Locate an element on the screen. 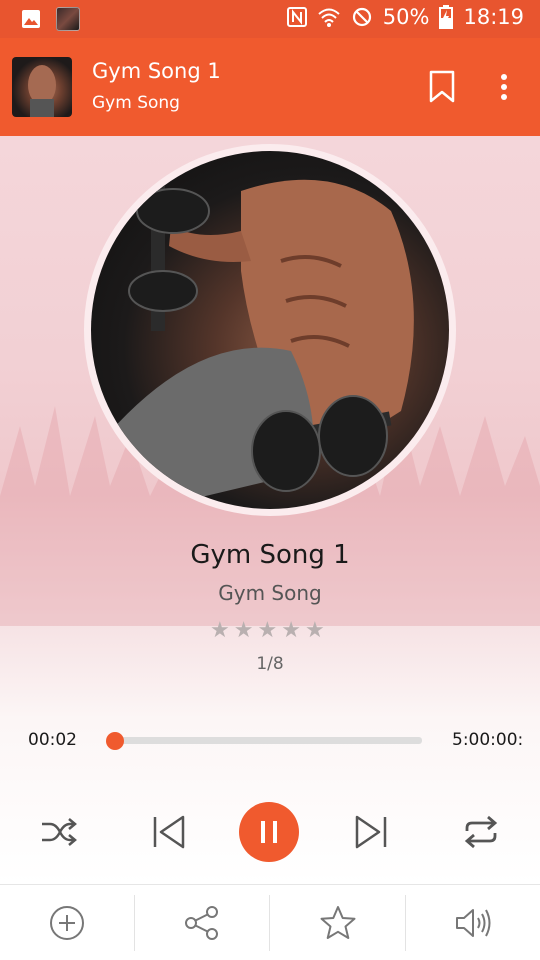  bottom-action-bar is located at coordinates (270, 922).